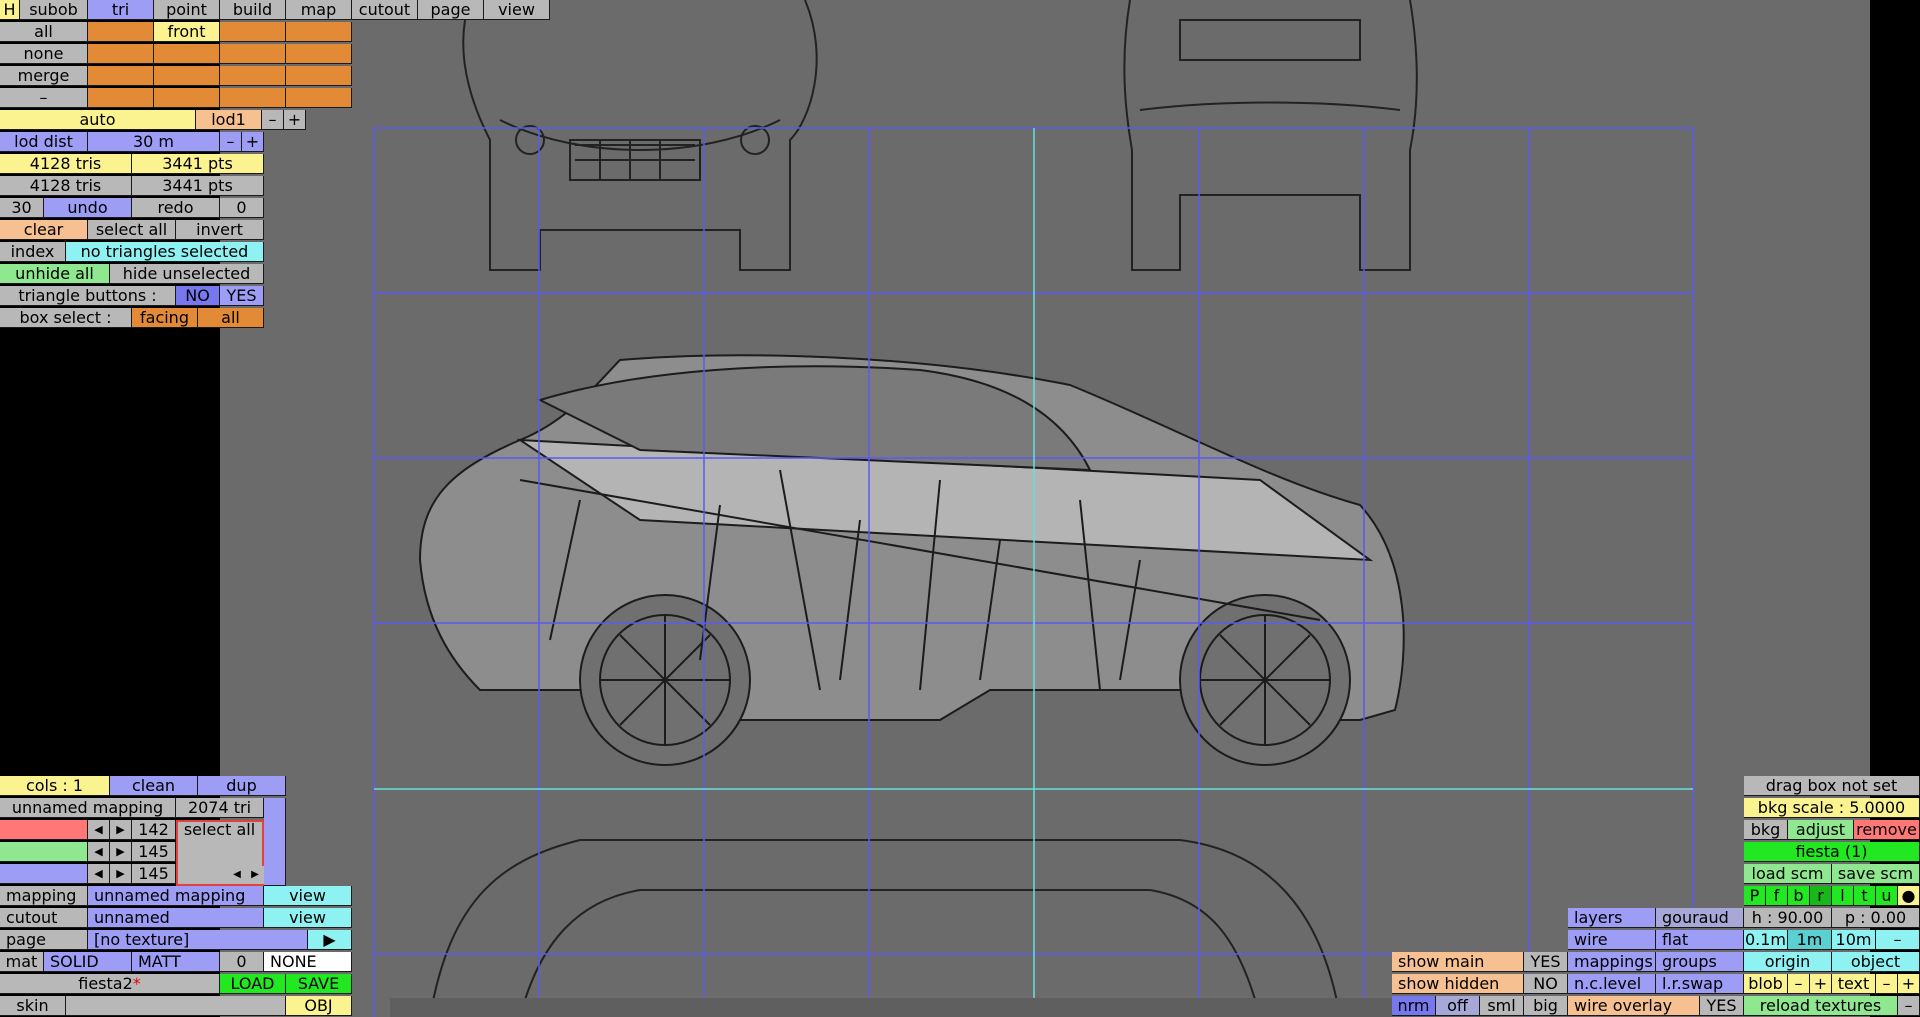 This screenshot has height=1017, width=1920. Describe the element at coordinates (1414, 1006) in the screenshot. I see `normals-button: nrm` at that location.